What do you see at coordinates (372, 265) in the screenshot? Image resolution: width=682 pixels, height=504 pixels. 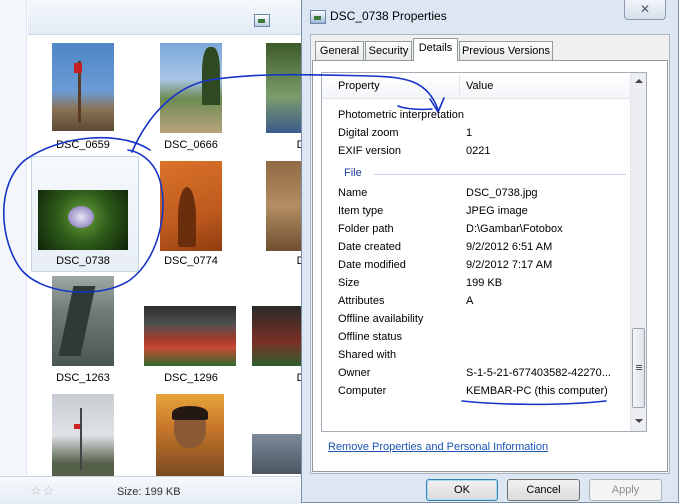 I see `property-name: Date modified` at bounding box center [372, 265].